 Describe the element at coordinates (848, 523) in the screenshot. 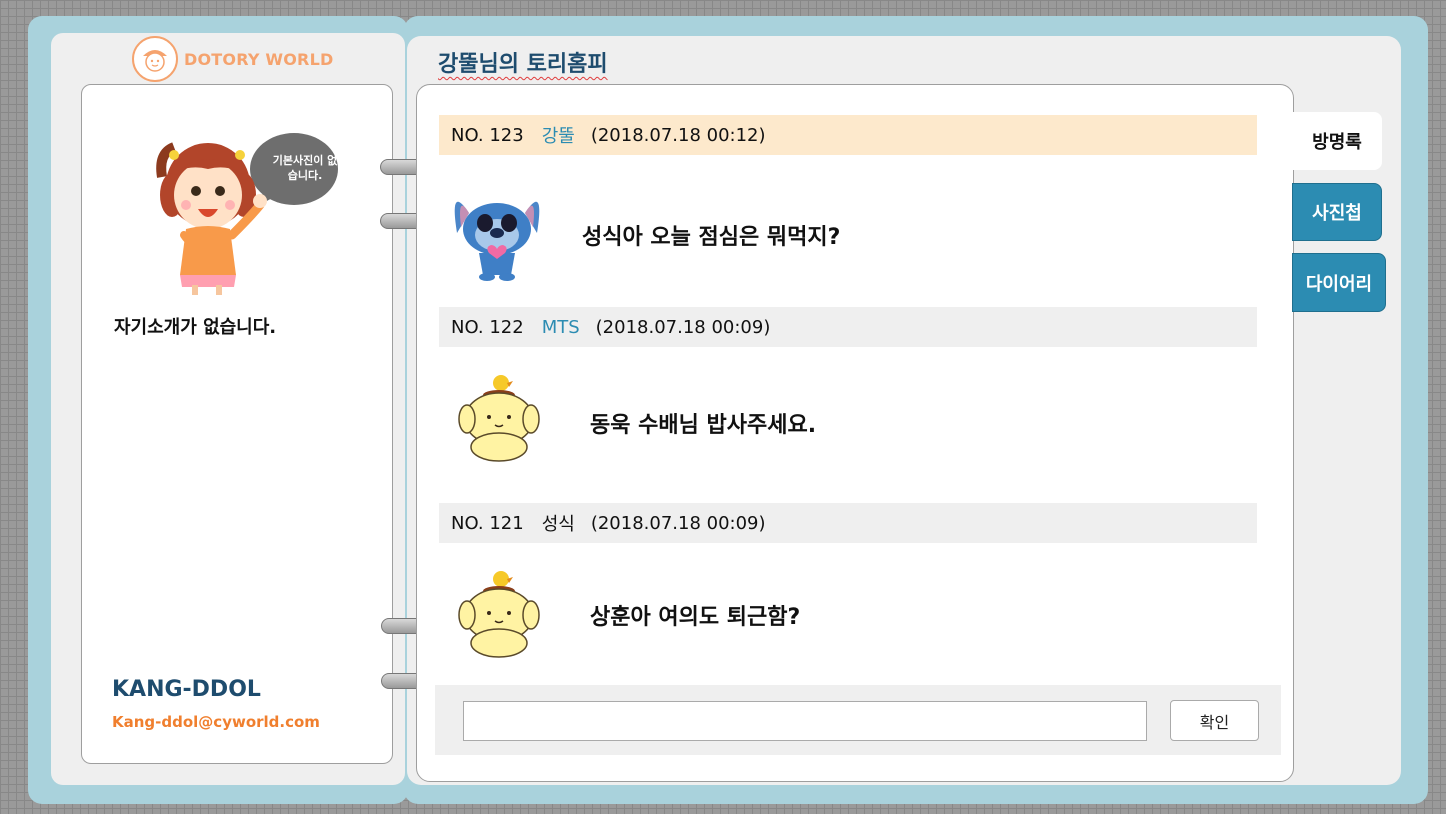

I see `entry-header: NO. 121 성식 (2018.07.18 00:09)` at that location.